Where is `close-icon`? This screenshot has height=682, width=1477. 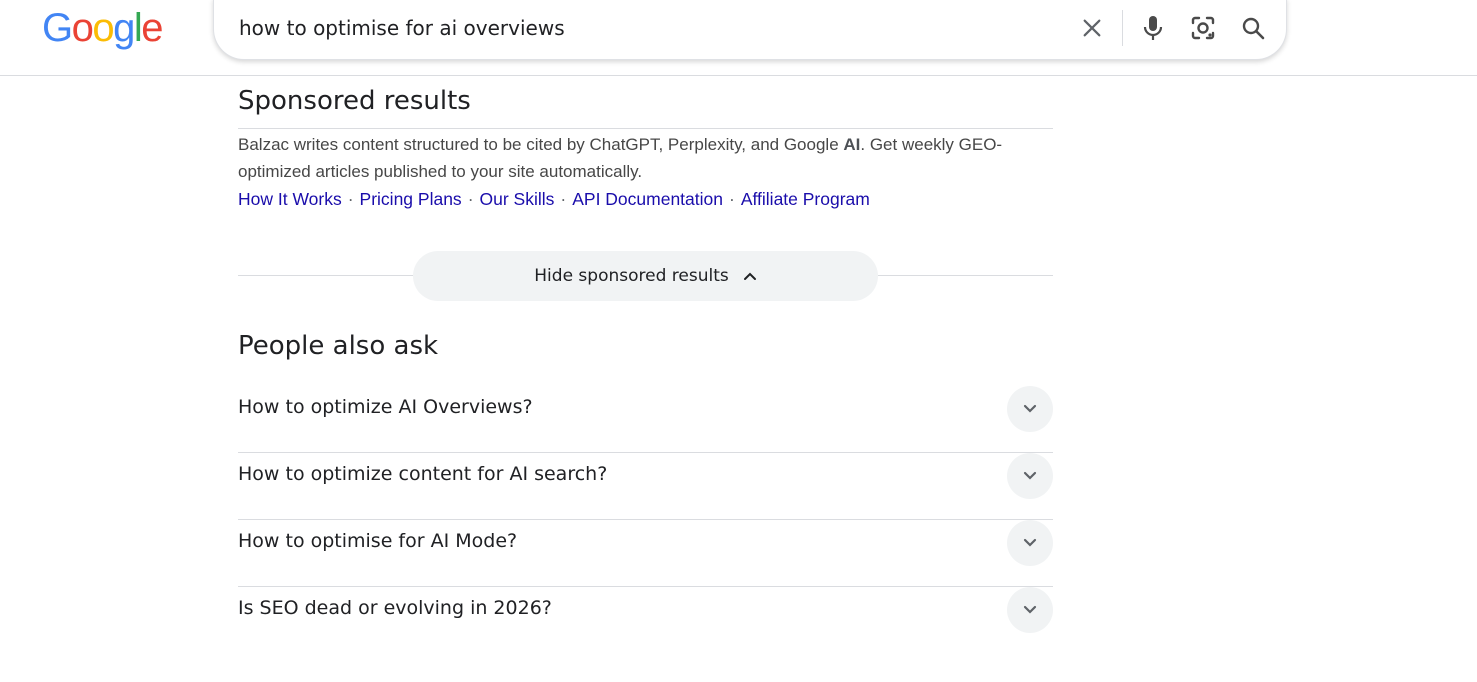 close-icon is located at coordinates (1092, 28).